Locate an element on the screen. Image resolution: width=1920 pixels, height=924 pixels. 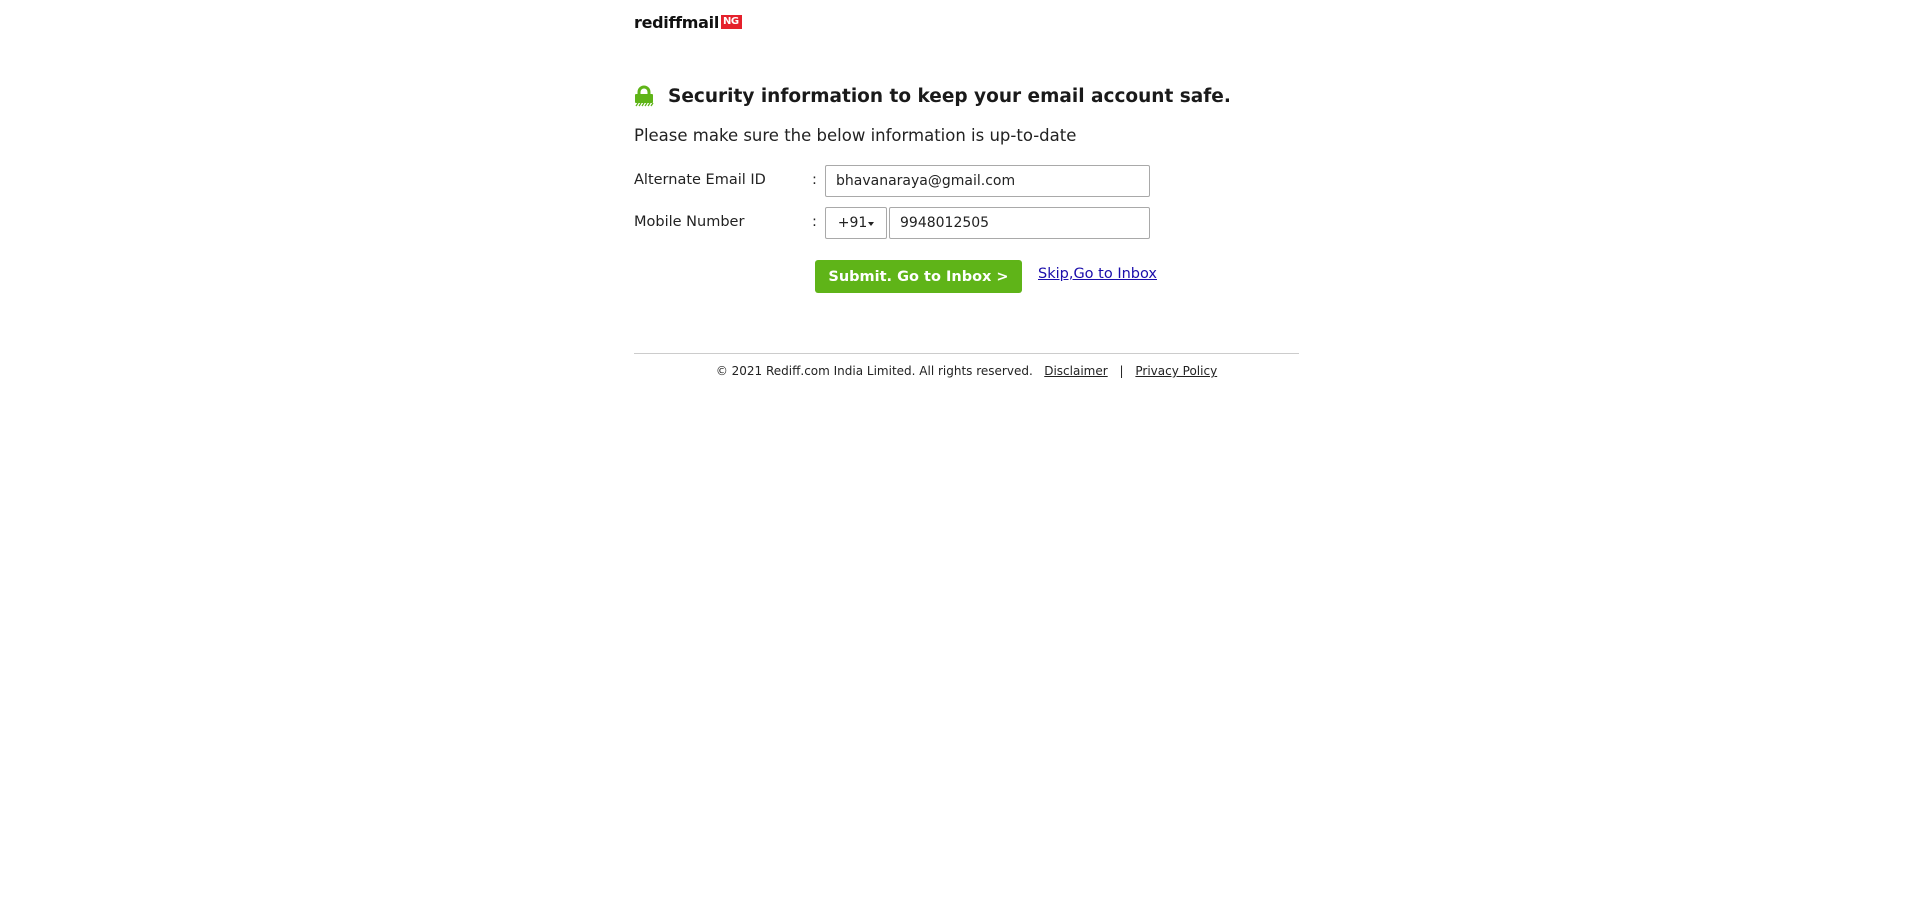
mobile-number-field is located at coordinates (1019, 223).